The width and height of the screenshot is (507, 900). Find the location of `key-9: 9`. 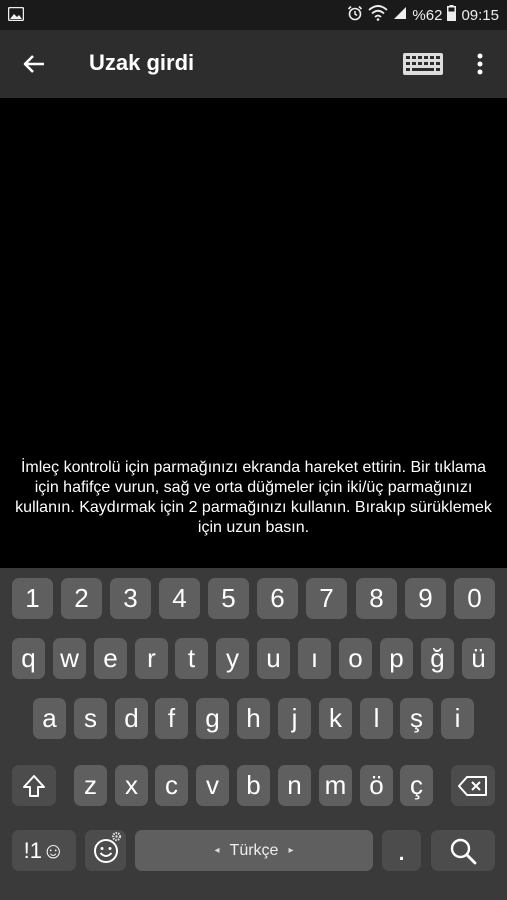

key-9: 9 is located at coordinates (425, 598).